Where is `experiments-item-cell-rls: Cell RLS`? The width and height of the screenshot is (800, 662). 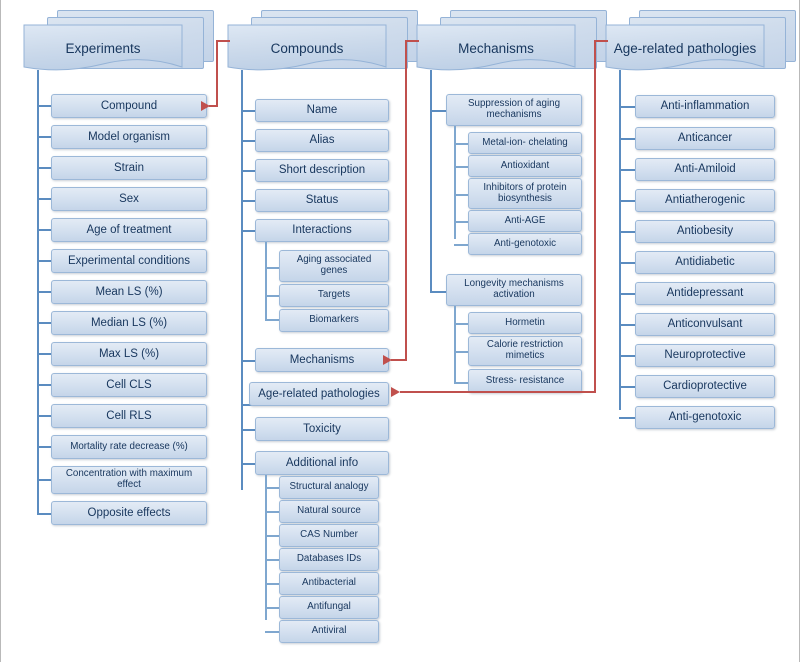
experiments-item-cell-rls: Cell RLS is located at coordinates (129, 416).